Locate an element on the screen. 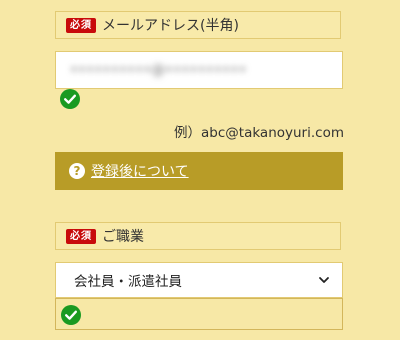  question-circle-icon: ? is located at coordinates (77, 171).